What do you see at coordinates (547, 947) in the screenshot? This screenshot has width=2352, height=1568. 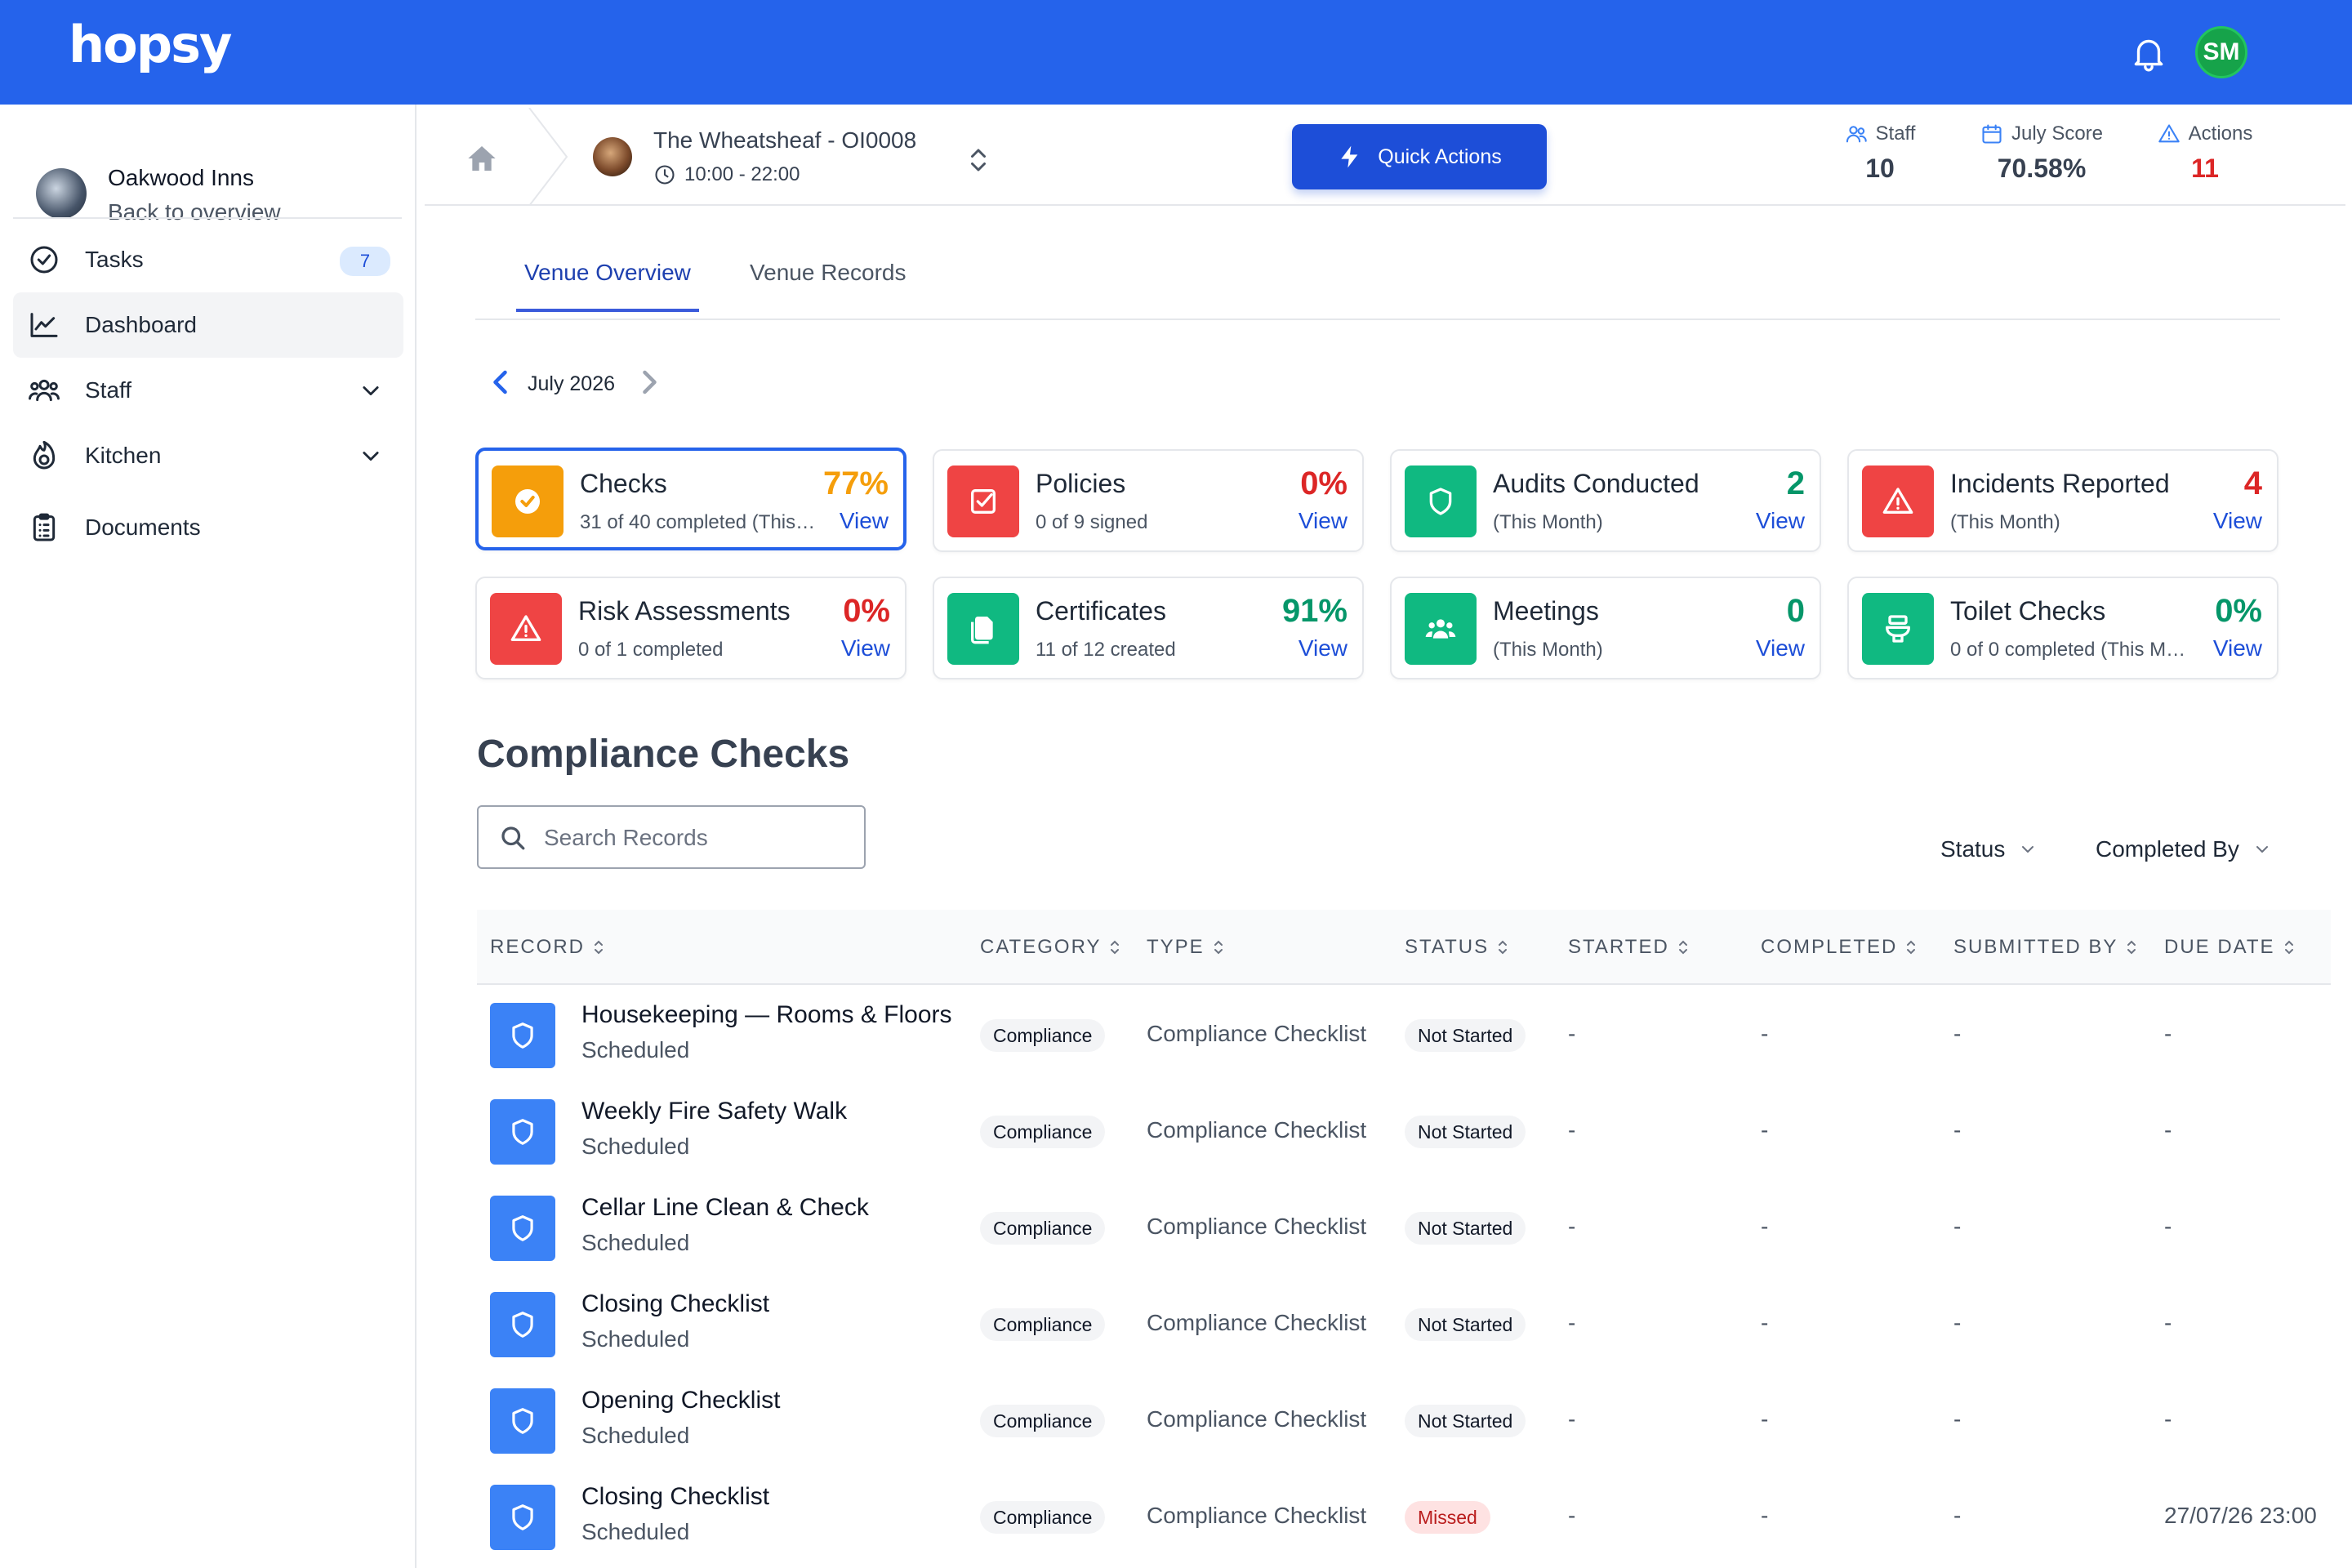 I see `column-header-record: RECORD` at bounding box center [547, 947].